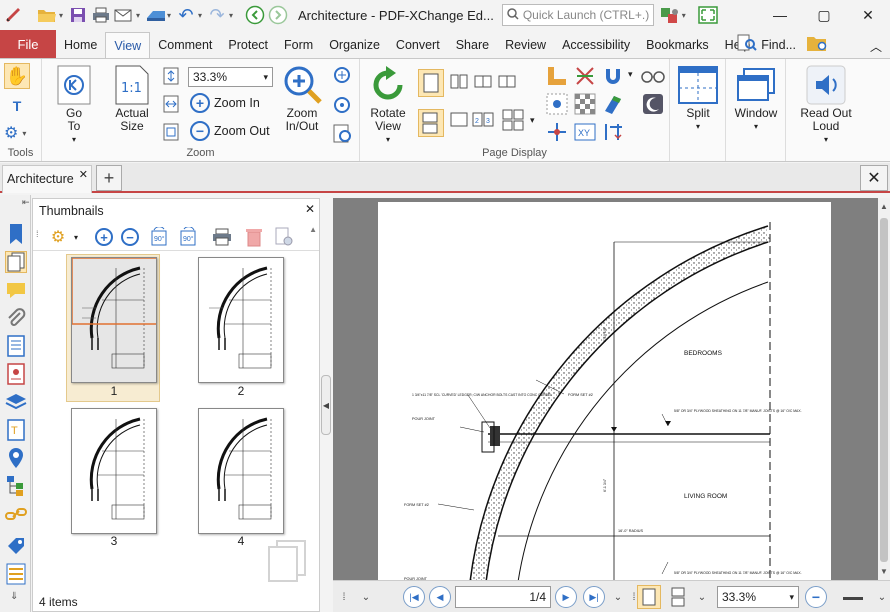 The height and width of the screenshot is (612, 890). What do you see at coordinates (431, 123) in the screenshot?
I see `continuous-page-icon` at bounding box center [431, 123].